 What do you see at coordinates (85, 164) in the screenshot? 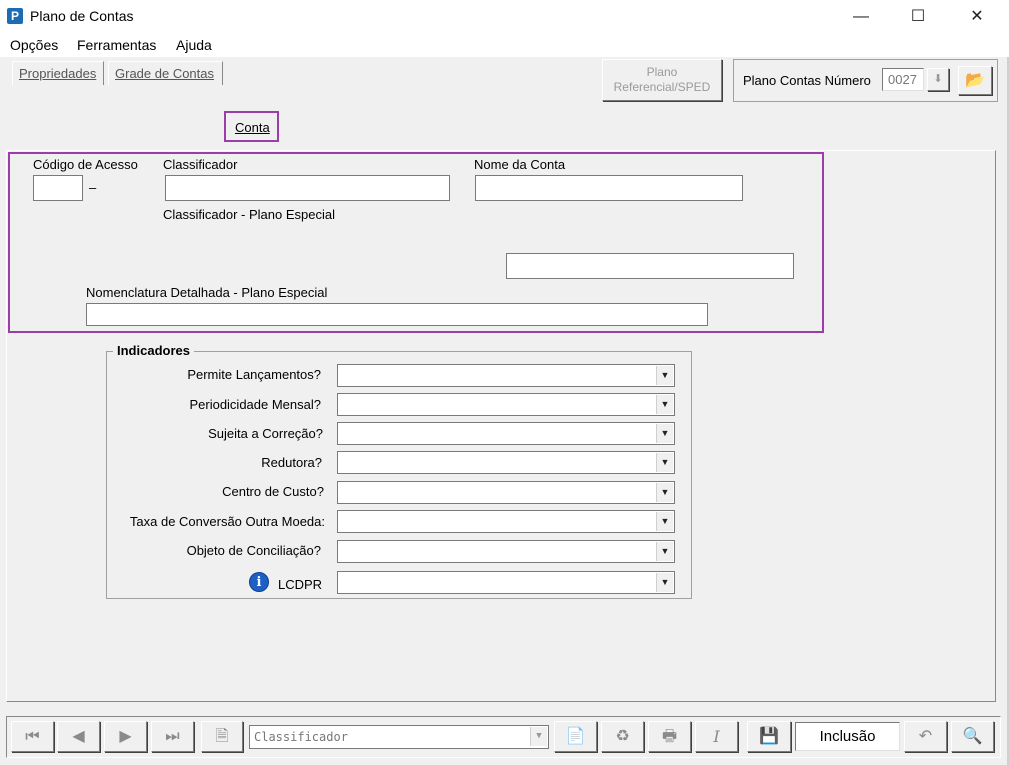
I see `codigo-acesso-label: Código de Acesso` at bounding box center [85, 164].